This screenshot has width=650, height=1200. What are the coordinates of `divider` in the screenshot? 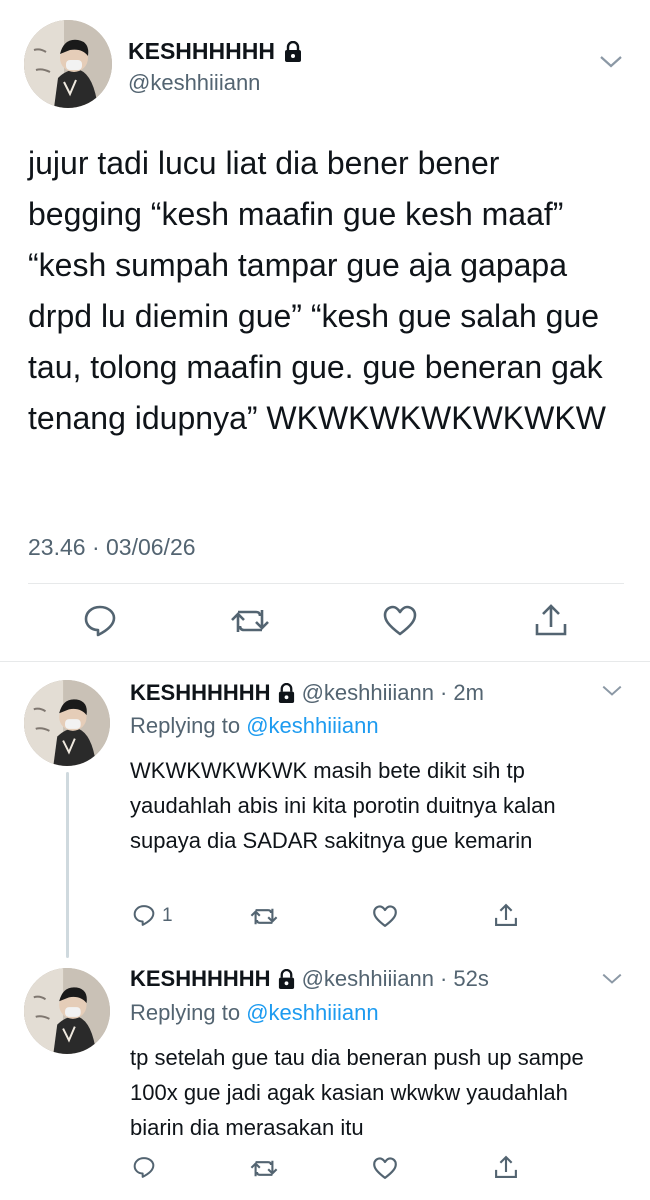 It's located at (326, 583).